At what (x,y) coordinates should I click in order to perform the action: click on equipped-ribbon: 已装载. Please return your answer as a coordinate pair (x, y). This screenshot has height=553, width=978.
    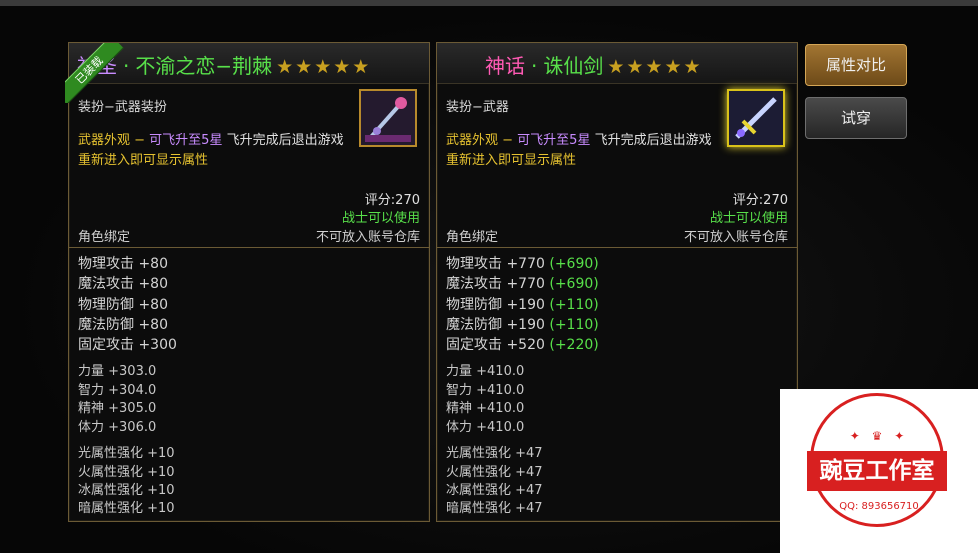
    Looking at the image, I should click on (95, 73).